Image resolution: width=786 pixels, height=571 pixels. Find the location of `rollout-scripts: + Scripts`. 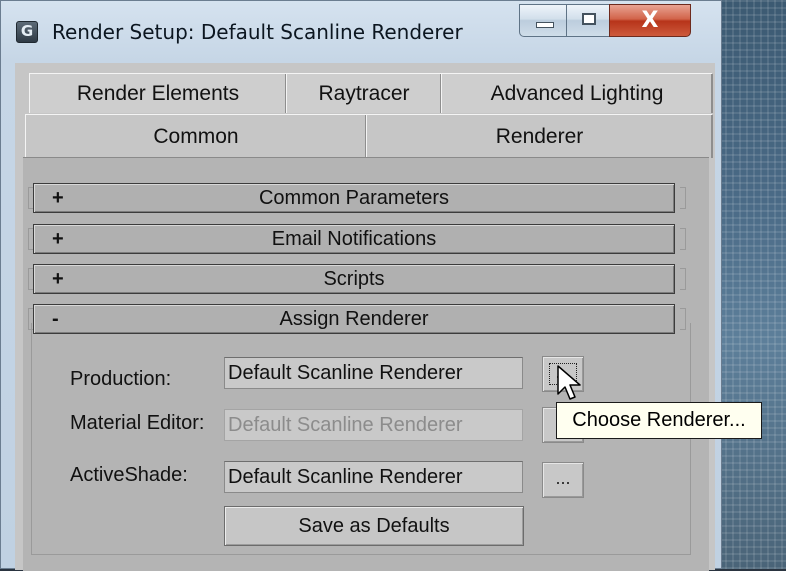

rollout-scripts: + Scripts is located at coordinates (354, 279).